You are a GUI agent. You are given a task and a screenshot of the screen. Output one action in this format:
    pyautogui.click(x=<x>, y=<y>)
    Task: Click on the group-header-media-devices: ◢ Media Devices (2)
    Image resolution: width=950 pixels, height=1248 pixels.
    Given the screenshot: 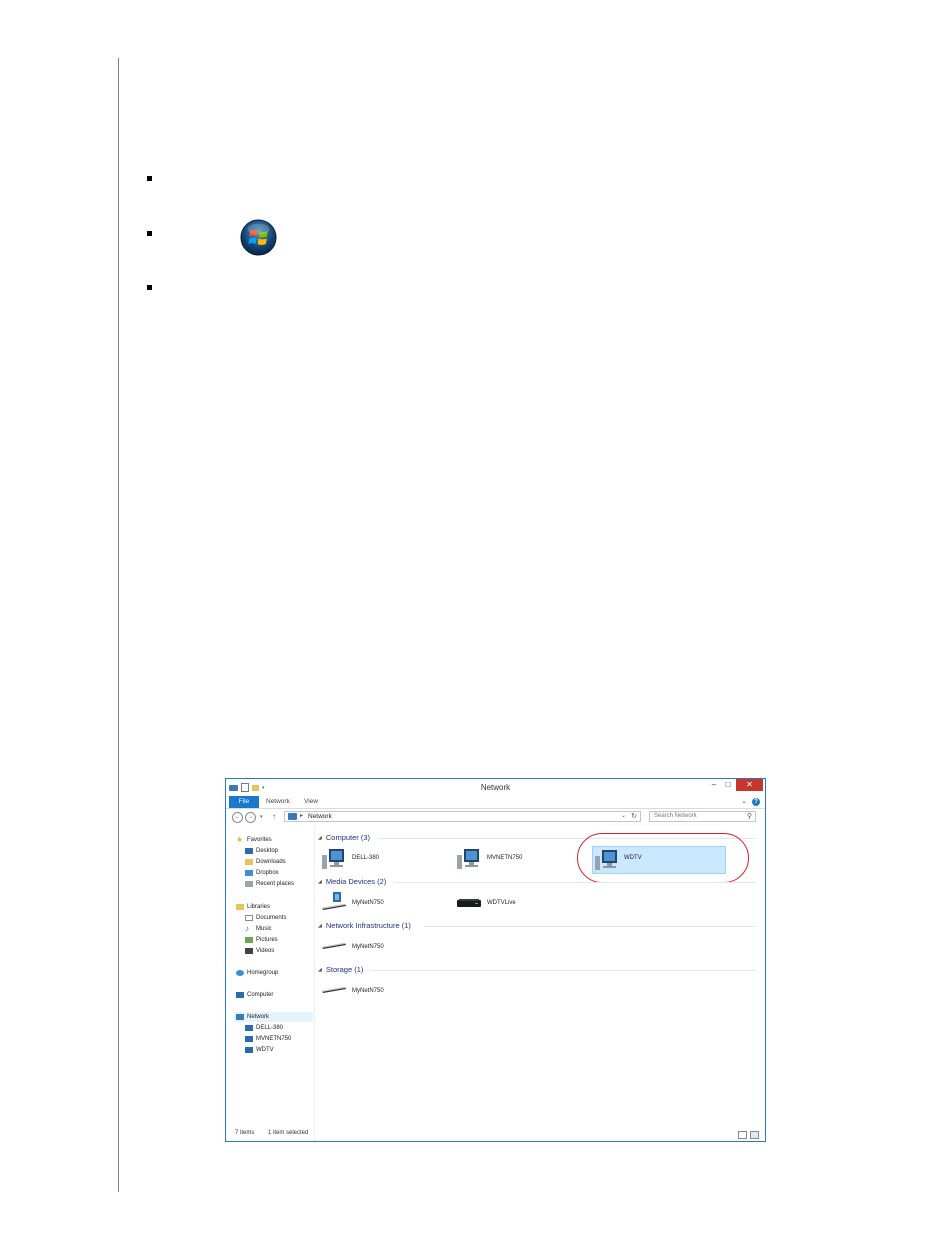 What is the action you would take?
    pyautogui.click(x=352, y=882)
    